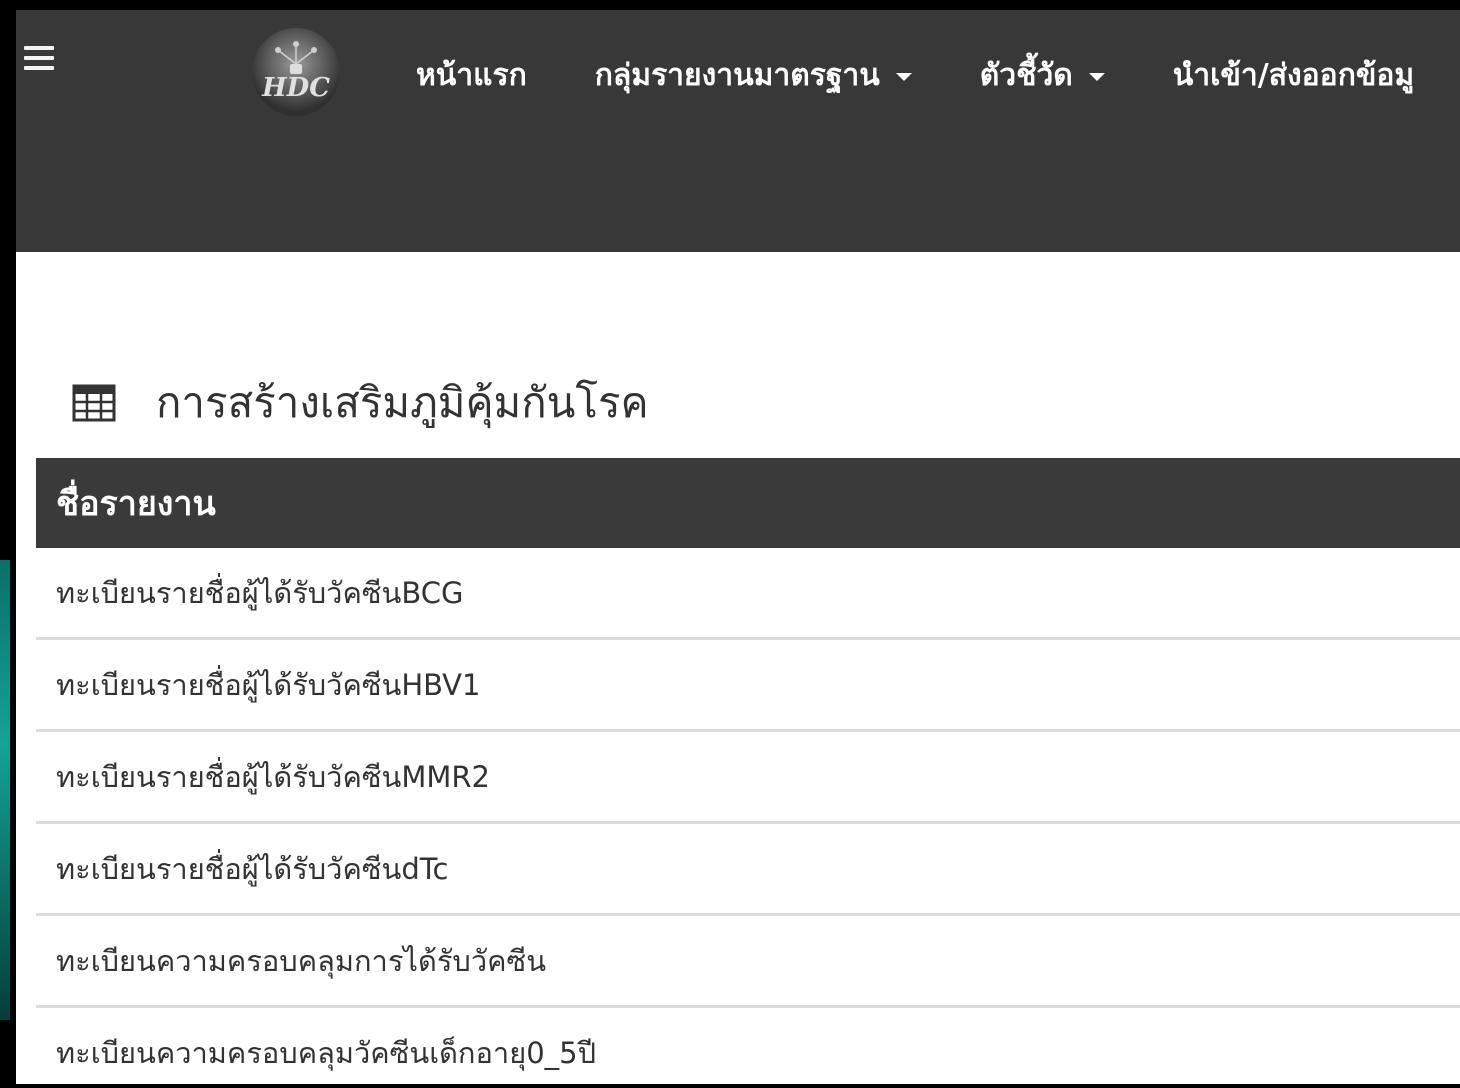 Image resolution: width=1460 pixels, height=1088 pixels. What do you see at coordinates (1293, 75) in the screenshot?
I see `nav-item-import-export: นำเข้า/ส่งออกข้อมู` at bounding box center [1293, 75].